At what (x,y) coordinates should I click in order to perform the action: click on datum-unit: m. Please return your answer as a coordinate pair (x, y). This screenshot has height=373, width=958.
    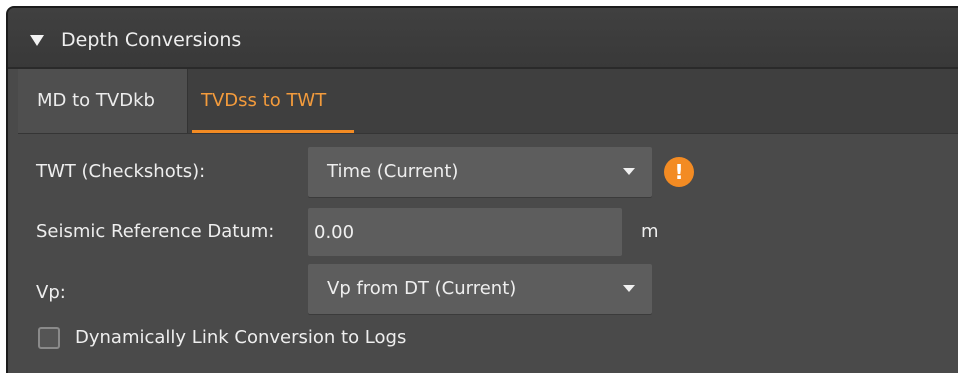
    Looking at the image, I should click on (650, 231).